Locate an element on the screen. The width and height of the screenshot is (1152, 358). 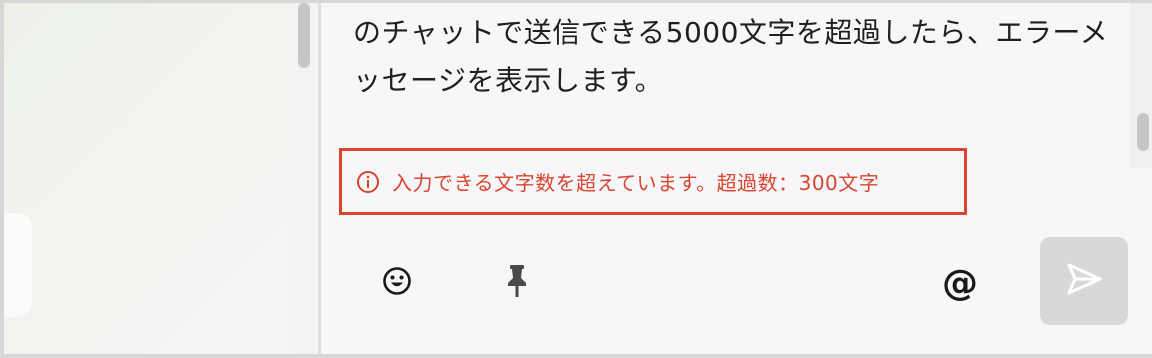
mention-button: @ is located at coordinates (960, 283).